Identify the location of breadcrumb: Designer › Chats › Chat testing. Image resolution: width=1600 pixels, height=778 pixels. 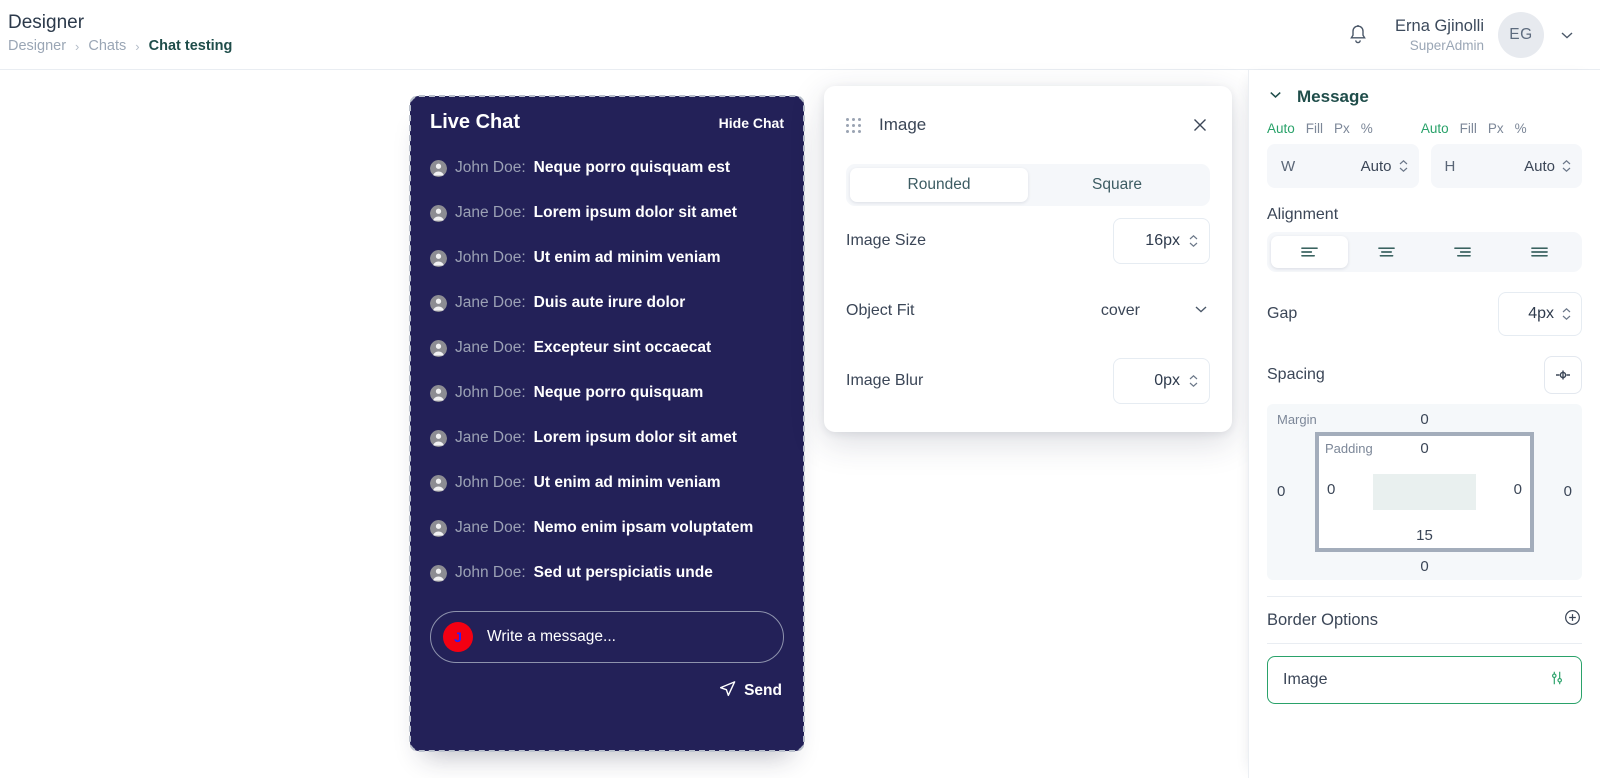
(120, 46).